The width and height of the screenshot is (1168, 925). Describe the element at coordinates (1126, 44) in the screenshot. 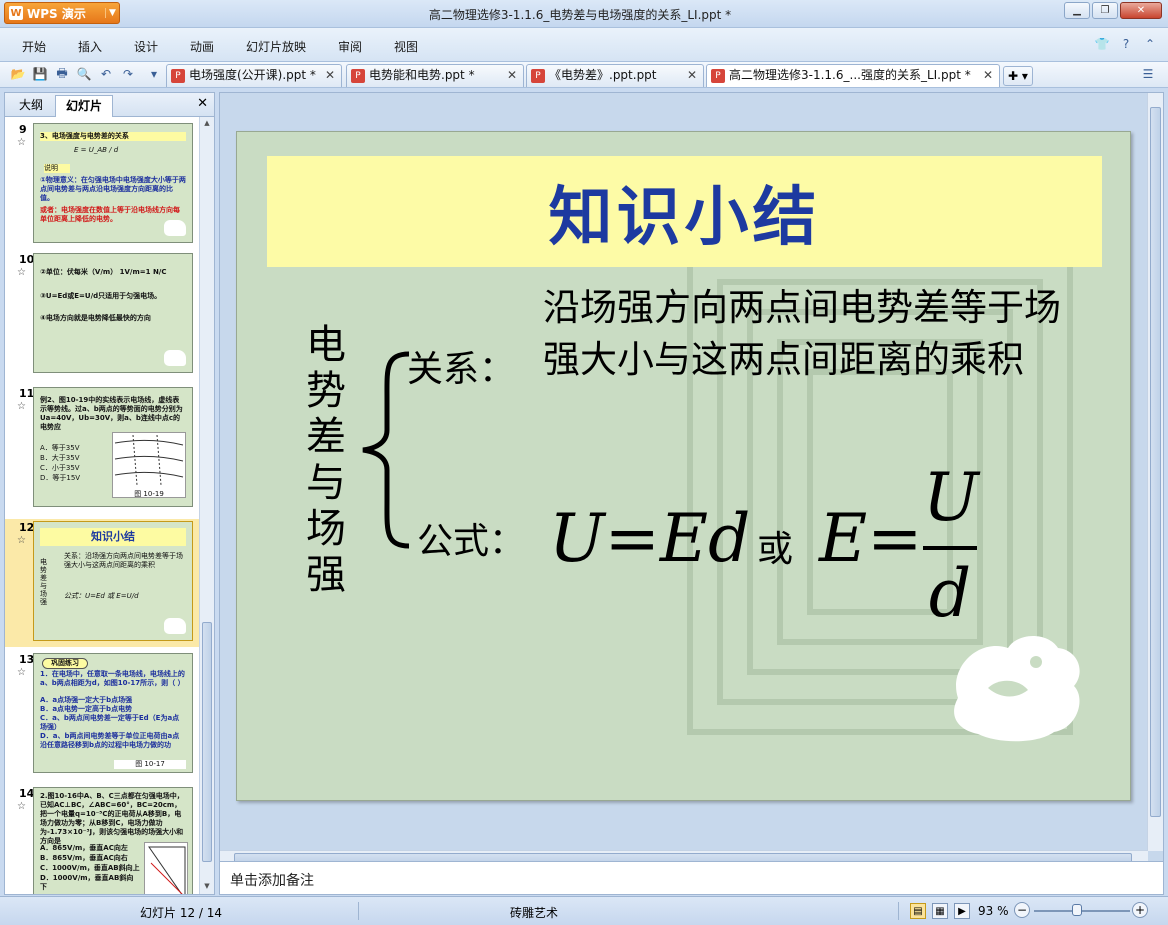

I see `help-icon: ?` at that location.